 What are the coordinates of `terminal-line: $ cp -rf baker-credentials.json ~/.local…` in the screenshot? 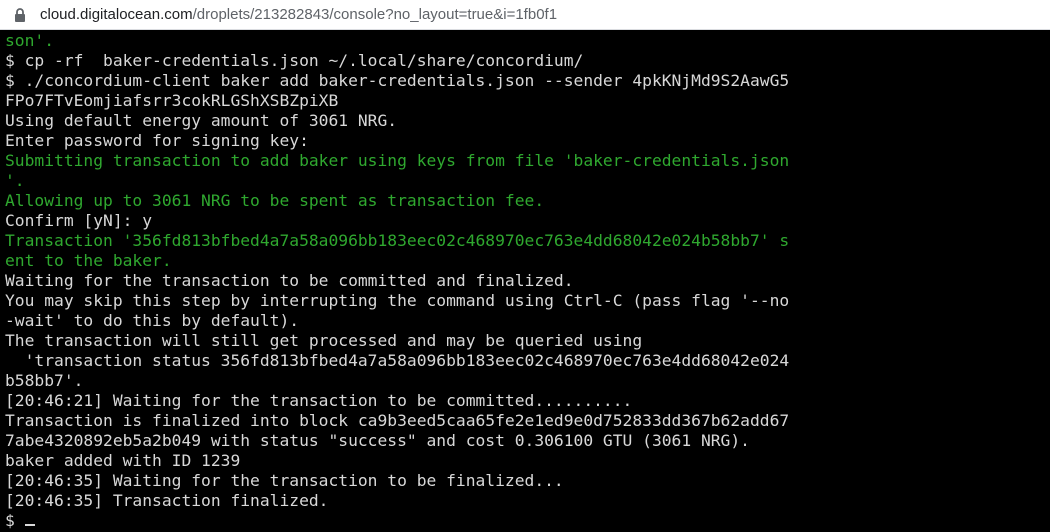 It's located at (294, 60).